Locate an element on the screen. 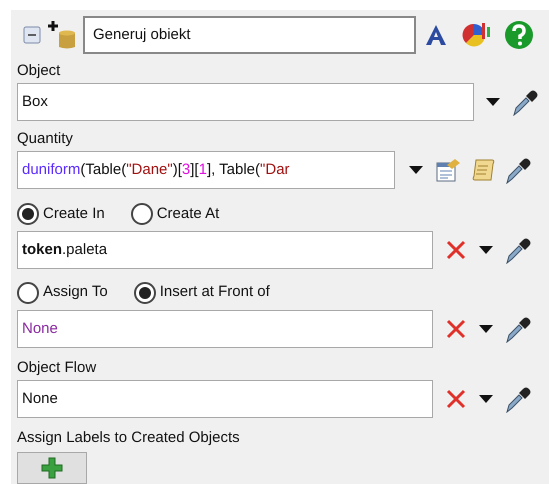 This screenshot has height=484, width=549. plus-cylinder-icon is located at coordinates (62, 35).